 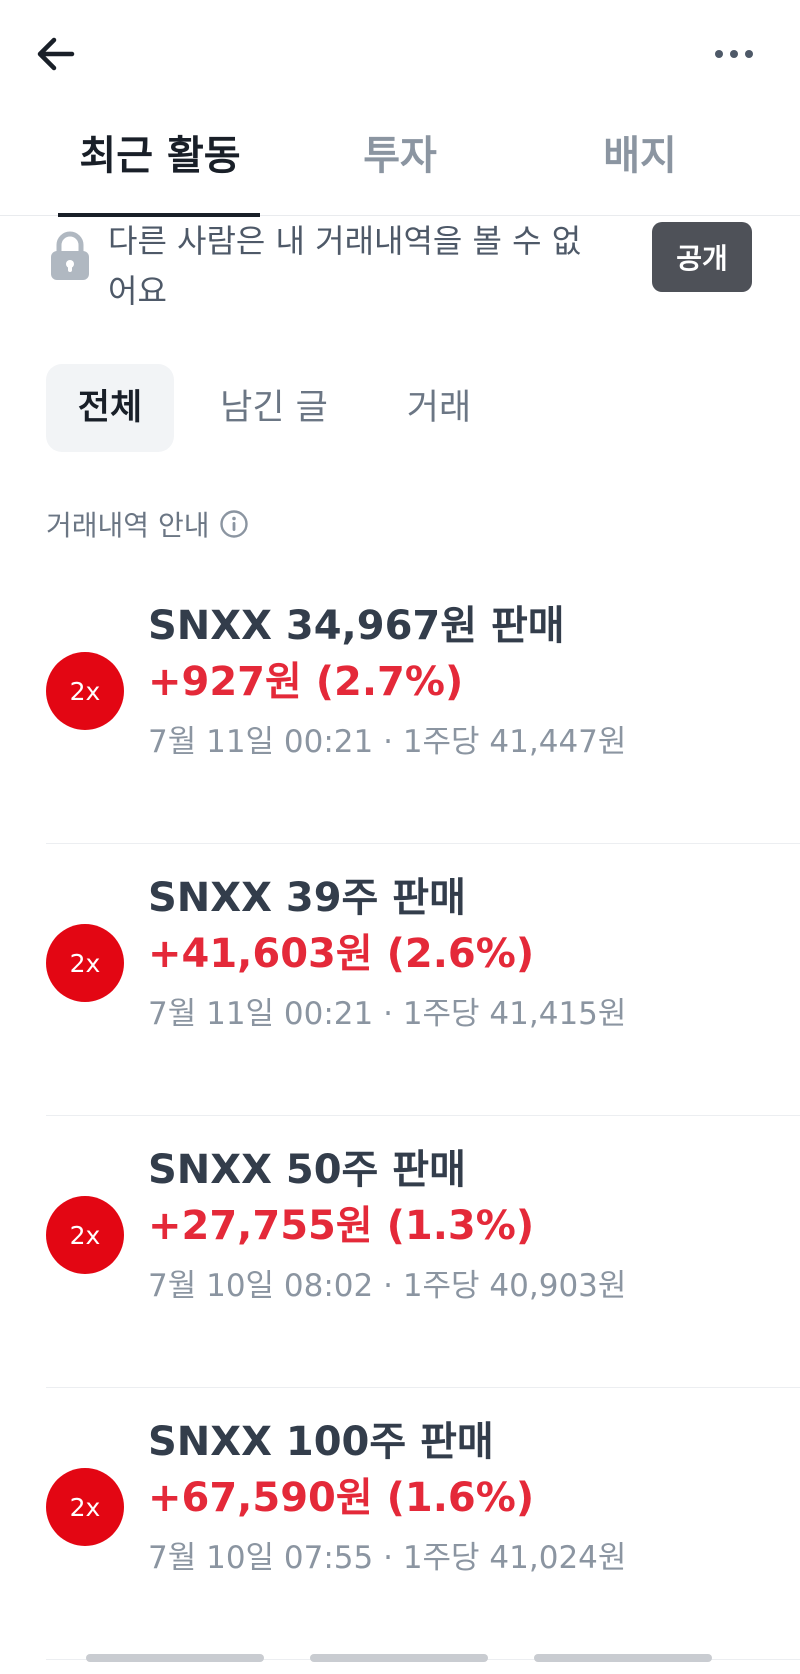 What do you see at coordinates (307, 1170) in the screenshot?
I see `trade-title: SNXX 50주 판매` at bounding box center [307, 1170].